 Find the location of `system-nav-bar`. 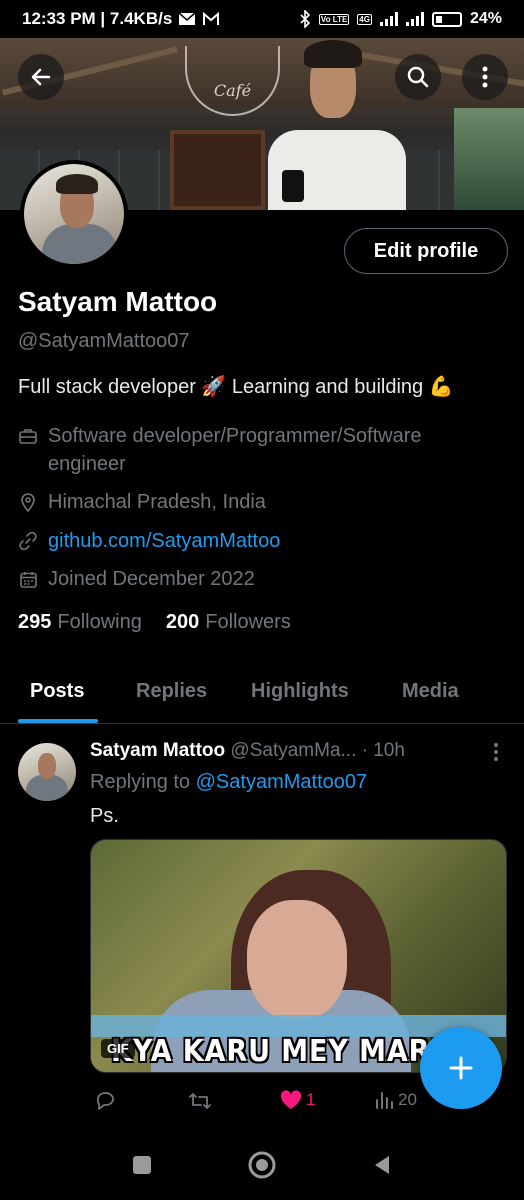

system-nav-bar is located at coordinates (262, 1165).